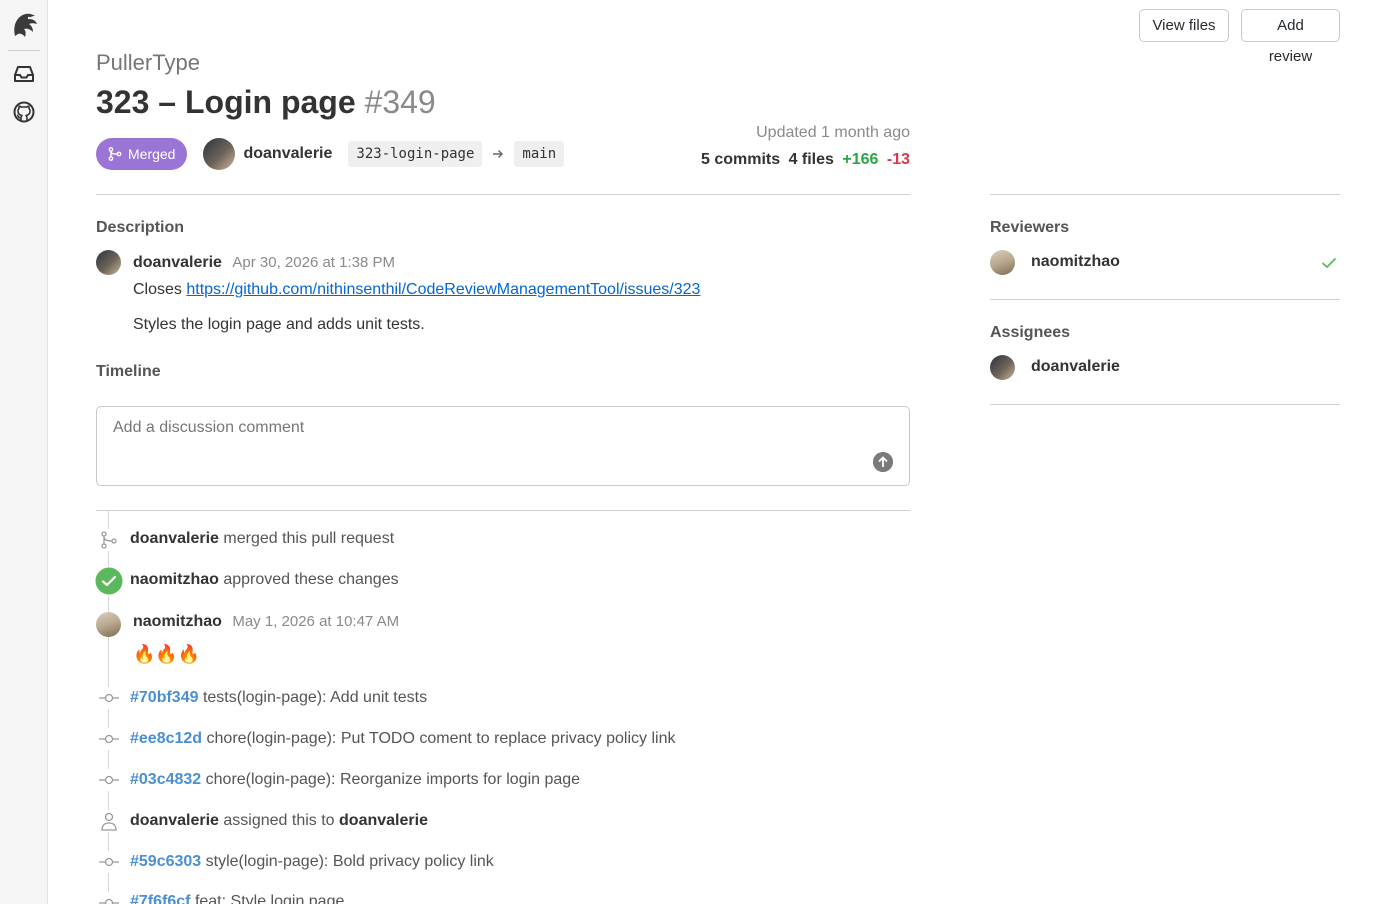  What do you see at coordinates (1329, 263) in the screenshot?
I see `check-icon` at bounding box center [1329, 263].